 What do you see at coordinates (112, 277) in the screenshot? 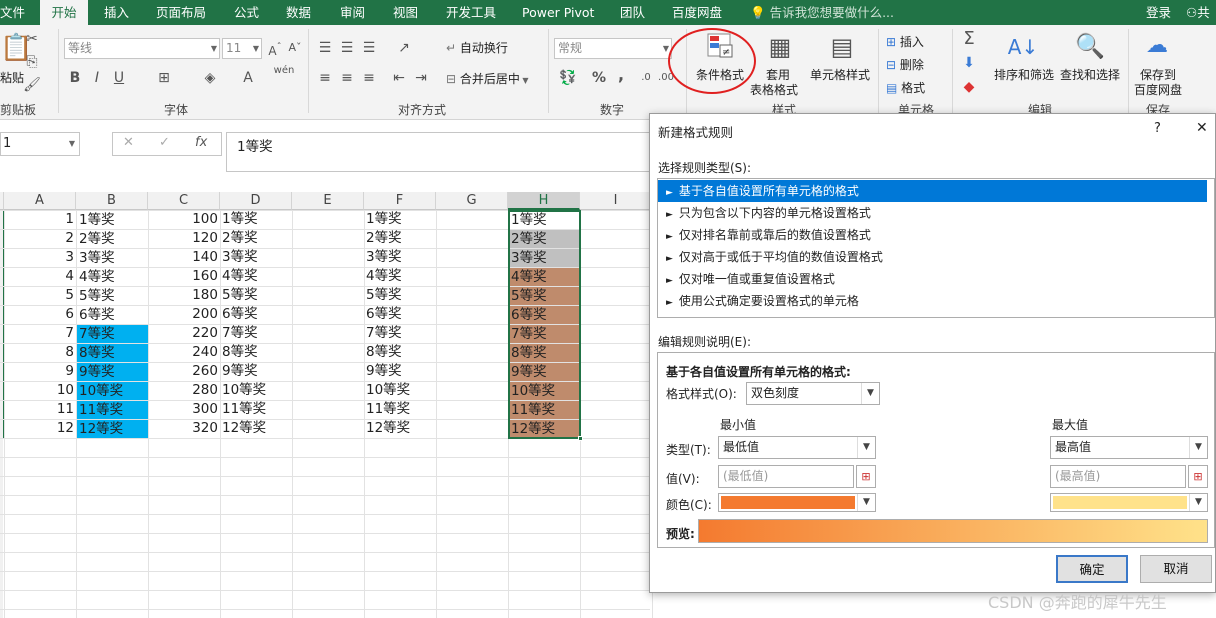
I see `cell-b: 4等奖` at bounding box center [112, 277].